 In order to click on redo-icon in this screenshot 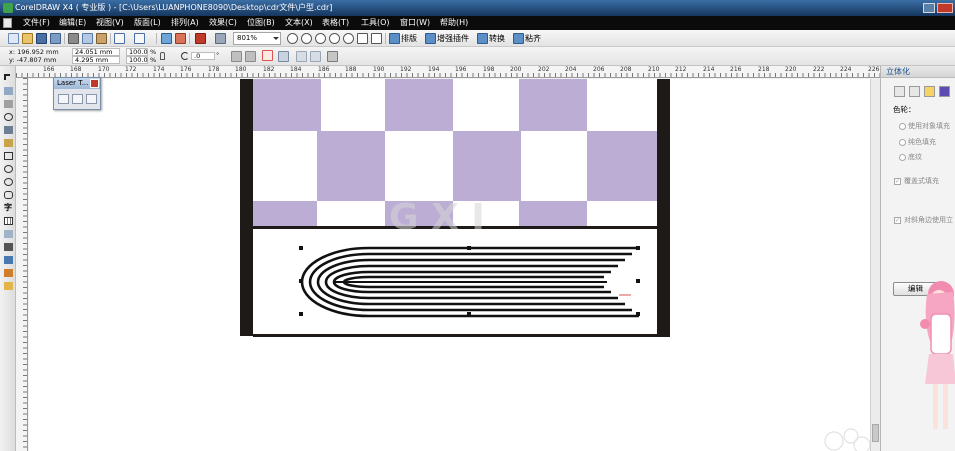, I will do `click(139, 38)`.